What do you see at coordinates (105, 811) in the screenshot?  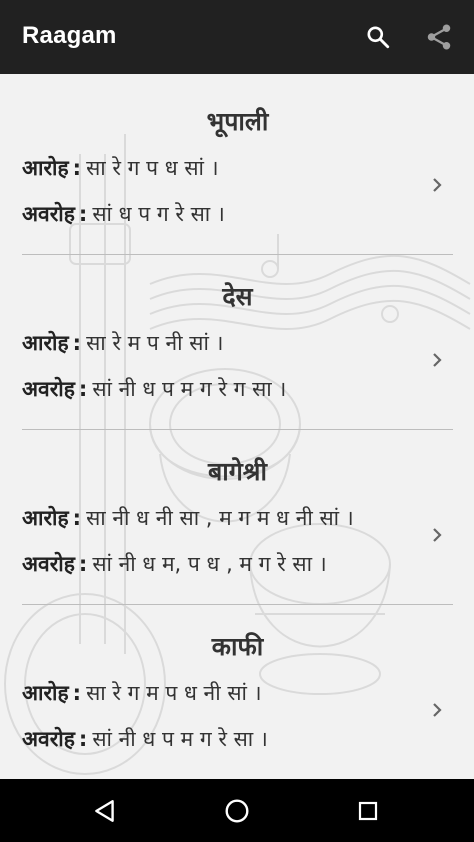 I see `back-triangle-icon` at bounding box center [105, 811].